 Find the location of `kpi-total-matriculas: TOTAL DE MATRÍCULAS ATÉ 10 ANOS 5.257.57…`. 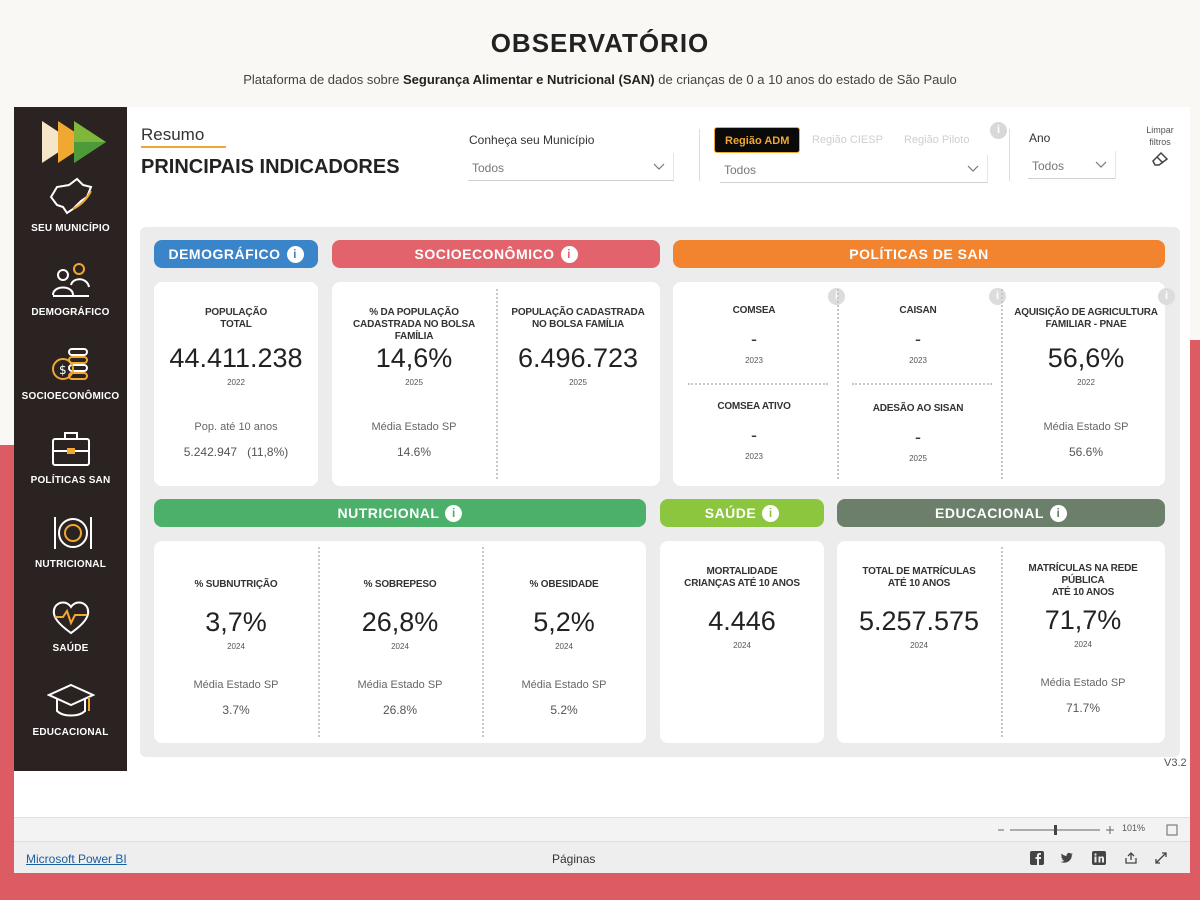

kpi-total-matriculas: TOTAL DE MATRÍCULAS ATÉ 10 ANOS 5.257.57… is located at coordinates (919, 608).